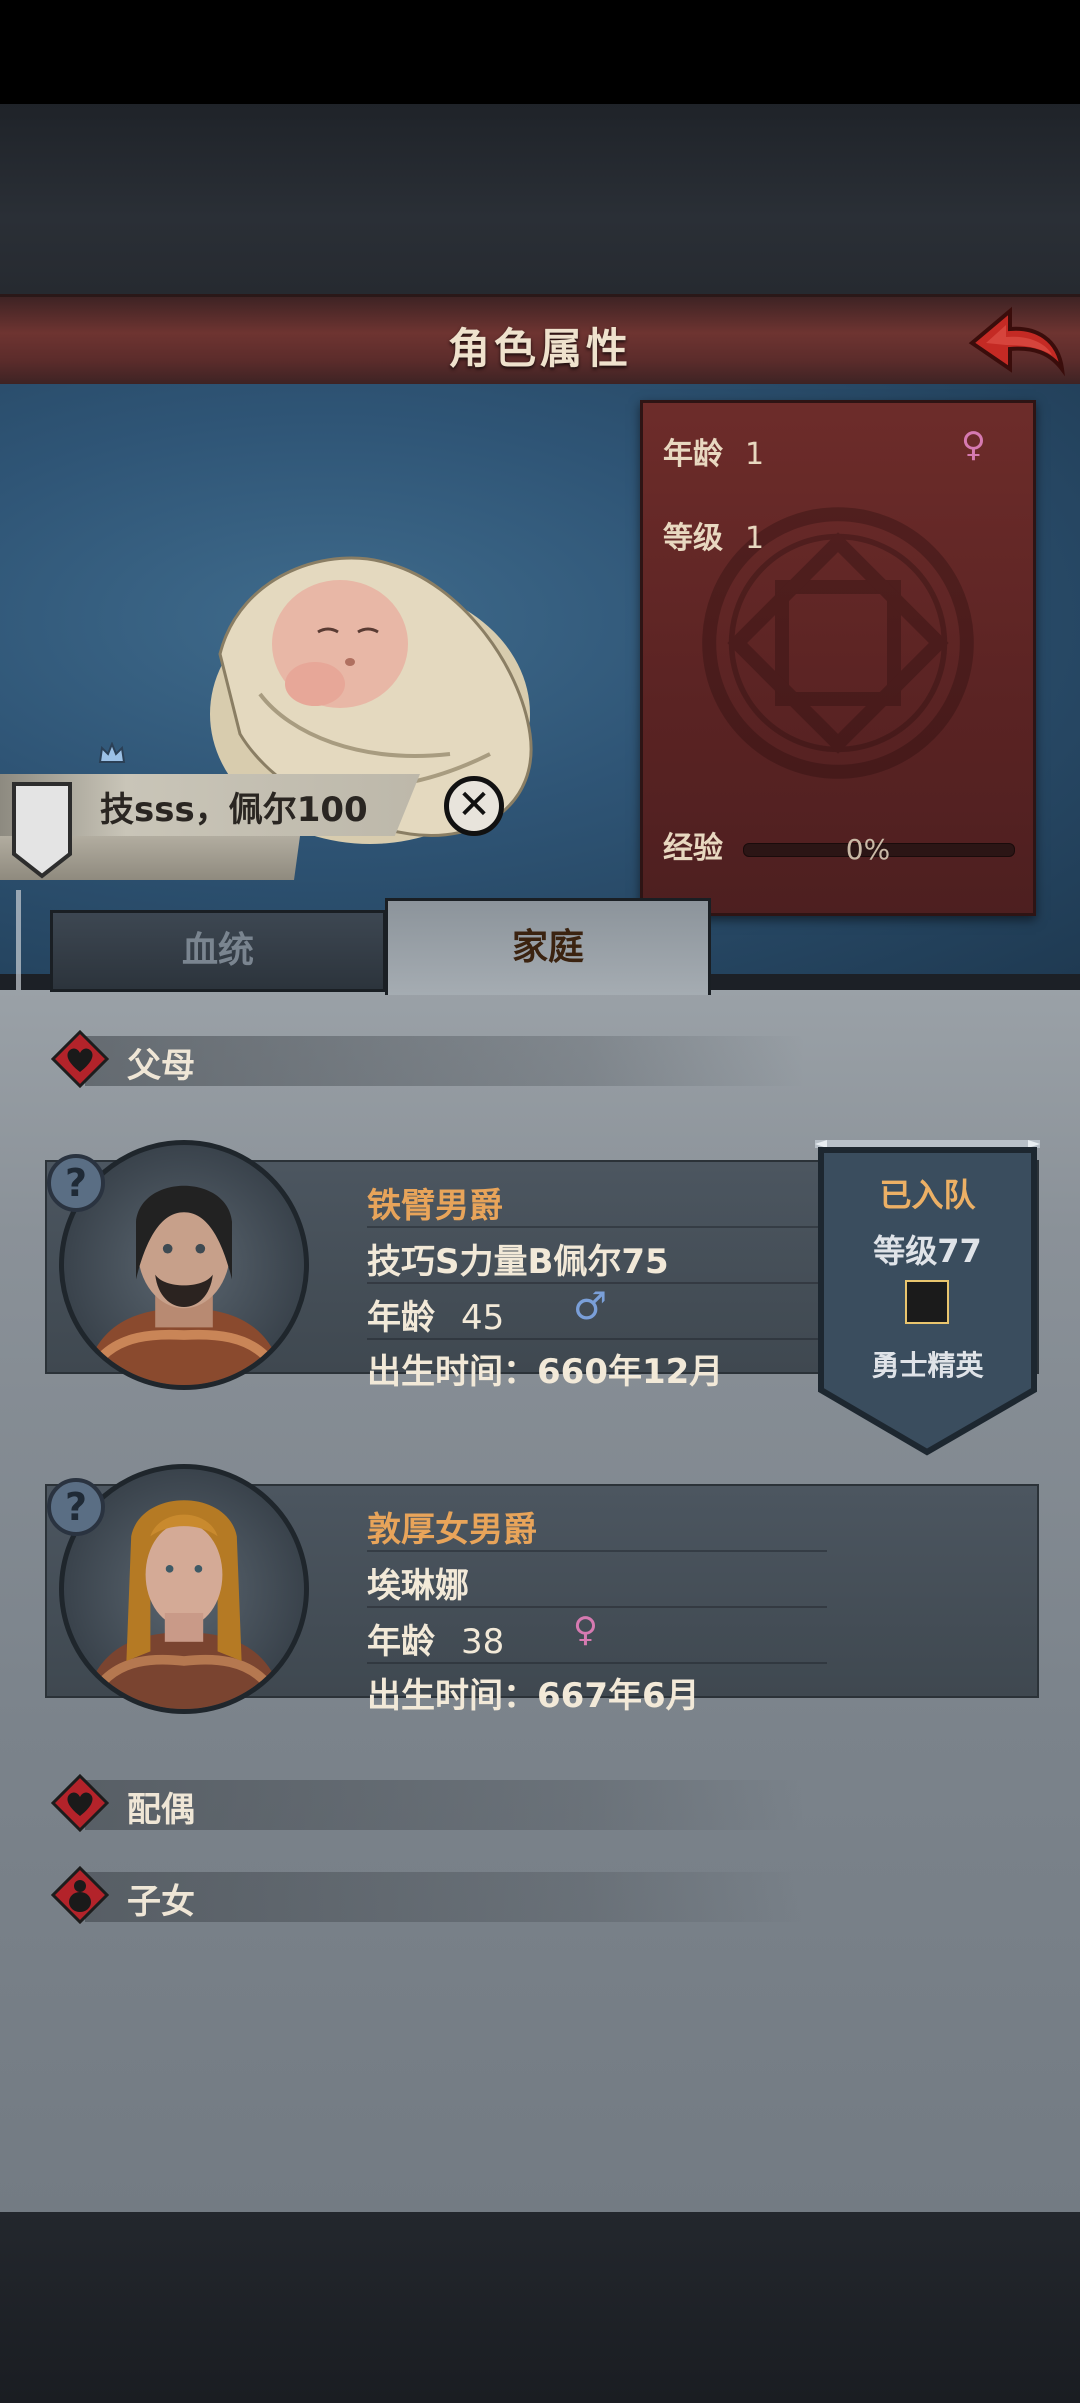 The image size is (1080, 2403). I want to click on tab-family: 家庭, so click(548, 946).